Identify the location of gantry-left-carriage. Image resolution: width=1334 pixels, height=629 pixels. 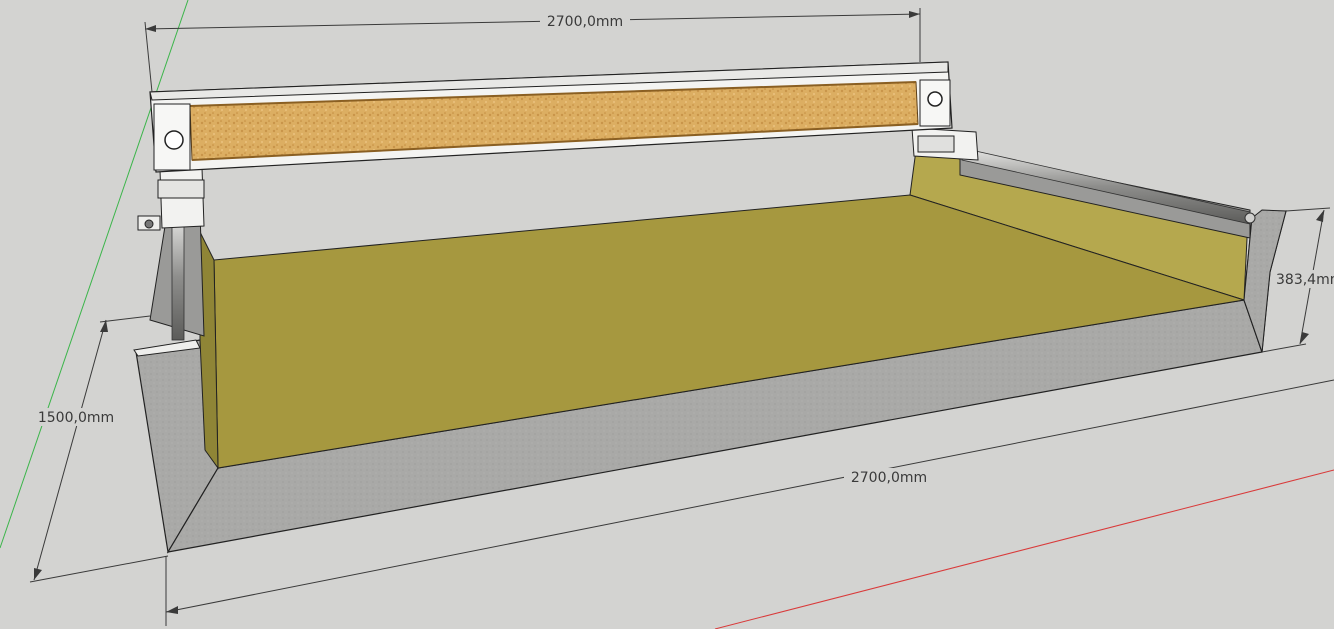
(181, 189).